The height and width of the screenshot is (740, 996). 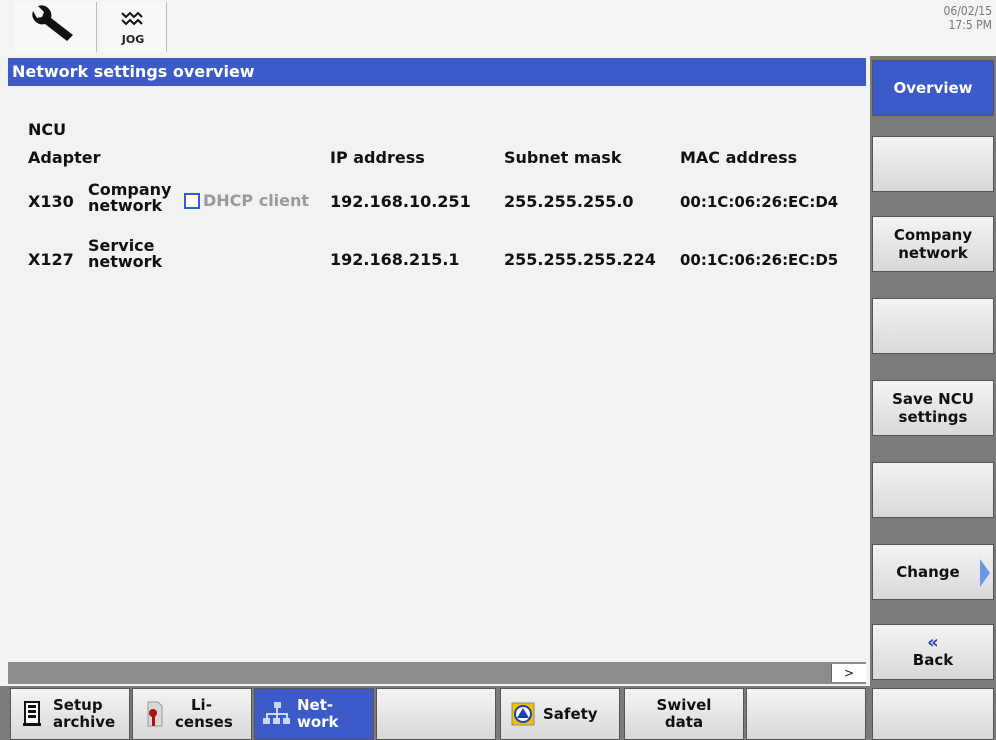 What do you see at coordinates (570, 713) in the screenshot?
I see `safety-label: Safety` at bounding box center [570, 713].